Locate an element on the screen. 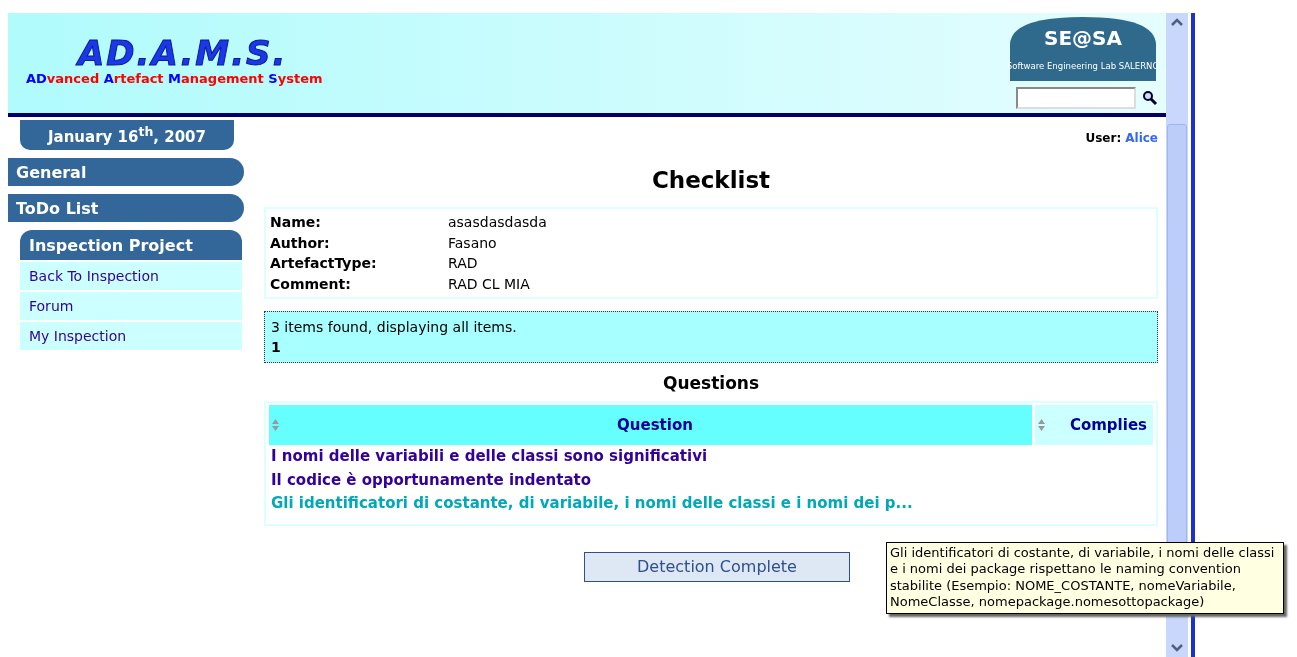 This screenshot has height=657, width=1297. section-title: Inspection Project is located at coordinates (131, 245).